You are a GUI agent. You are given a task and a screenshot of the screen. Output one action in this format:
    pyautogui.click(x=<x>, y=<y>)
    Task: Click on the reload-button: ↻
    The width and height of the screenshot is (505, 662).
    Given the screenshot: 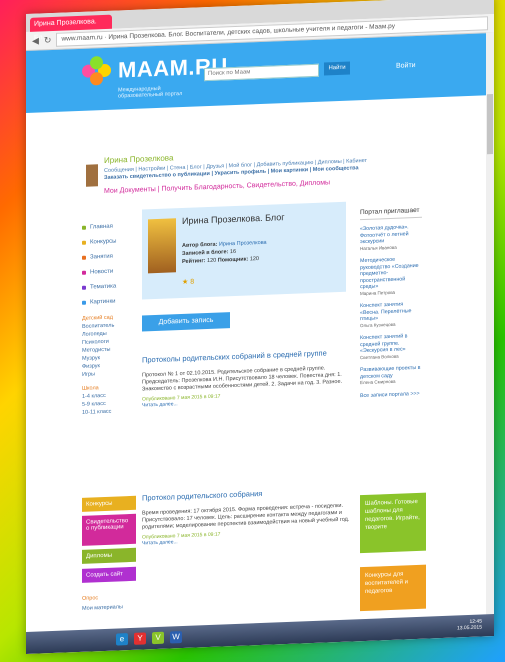 What is the action you would take?
    pyautogui.click(x=48, y=40)
    